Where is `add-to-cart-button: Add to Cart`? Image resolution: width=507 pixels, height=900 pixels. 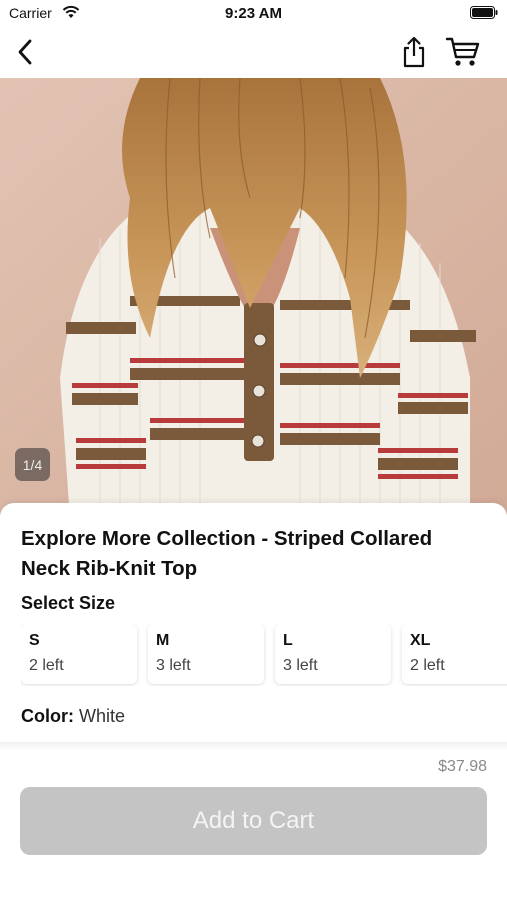 add-to-cart-button: Add to Cart is located at coordinates (253, 821).